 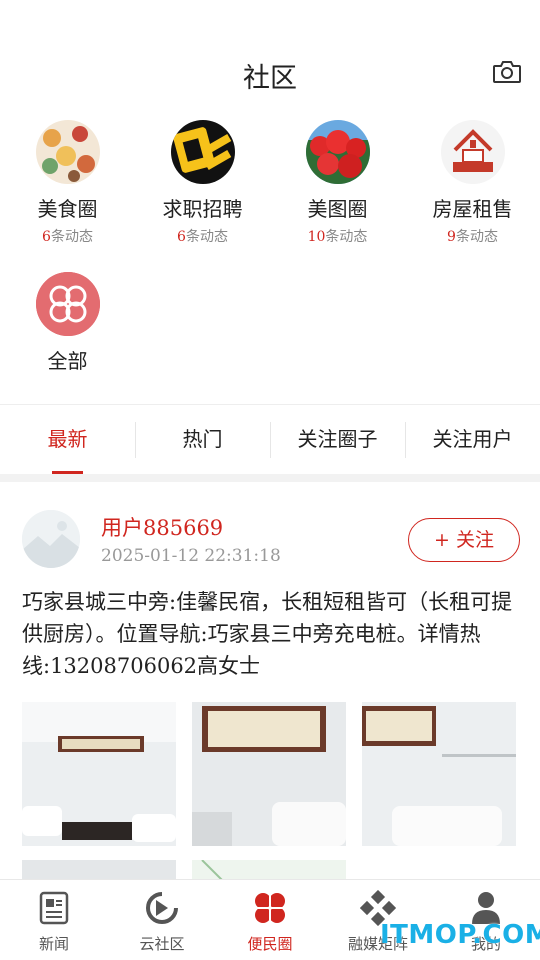 I want to click on circle-house: 房屋租售 9条动态, so click(x=472, y=179).